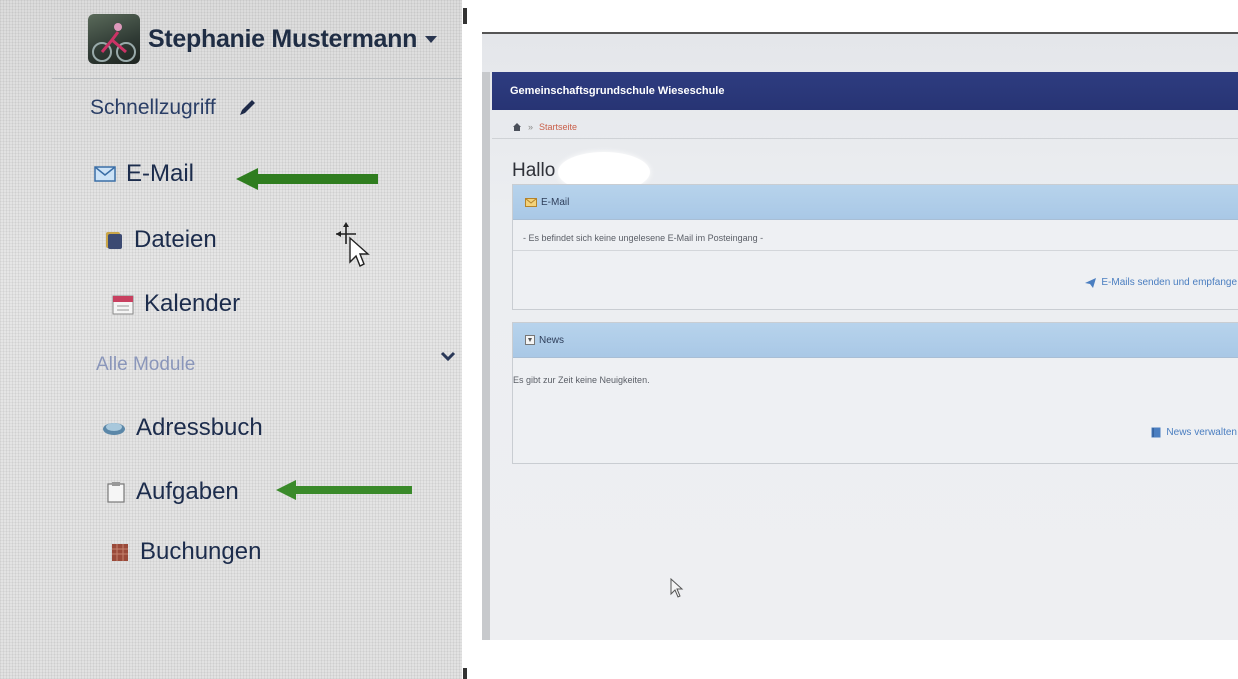  I want to click on avatar, so click(114, 39).